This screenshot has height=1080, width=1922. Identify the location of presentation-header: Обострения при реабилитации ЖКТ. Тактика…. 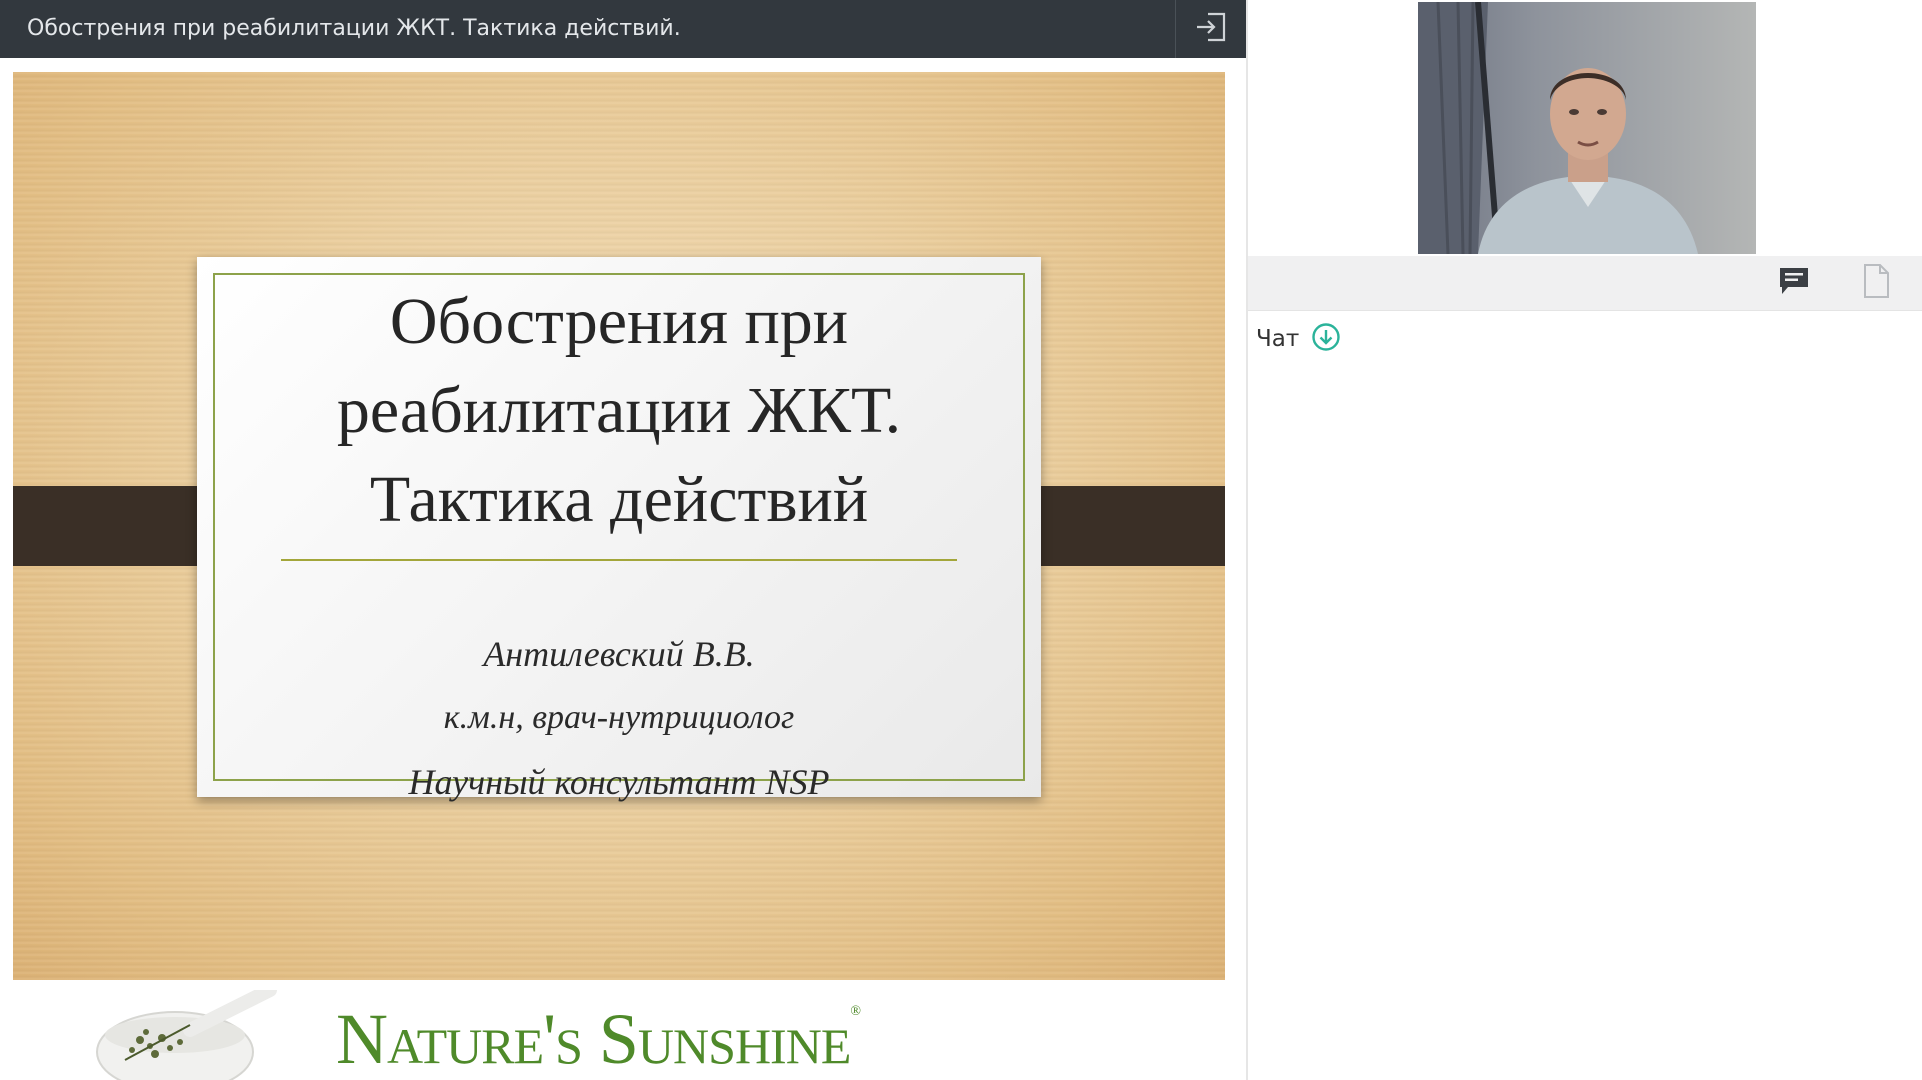
(623, 29).